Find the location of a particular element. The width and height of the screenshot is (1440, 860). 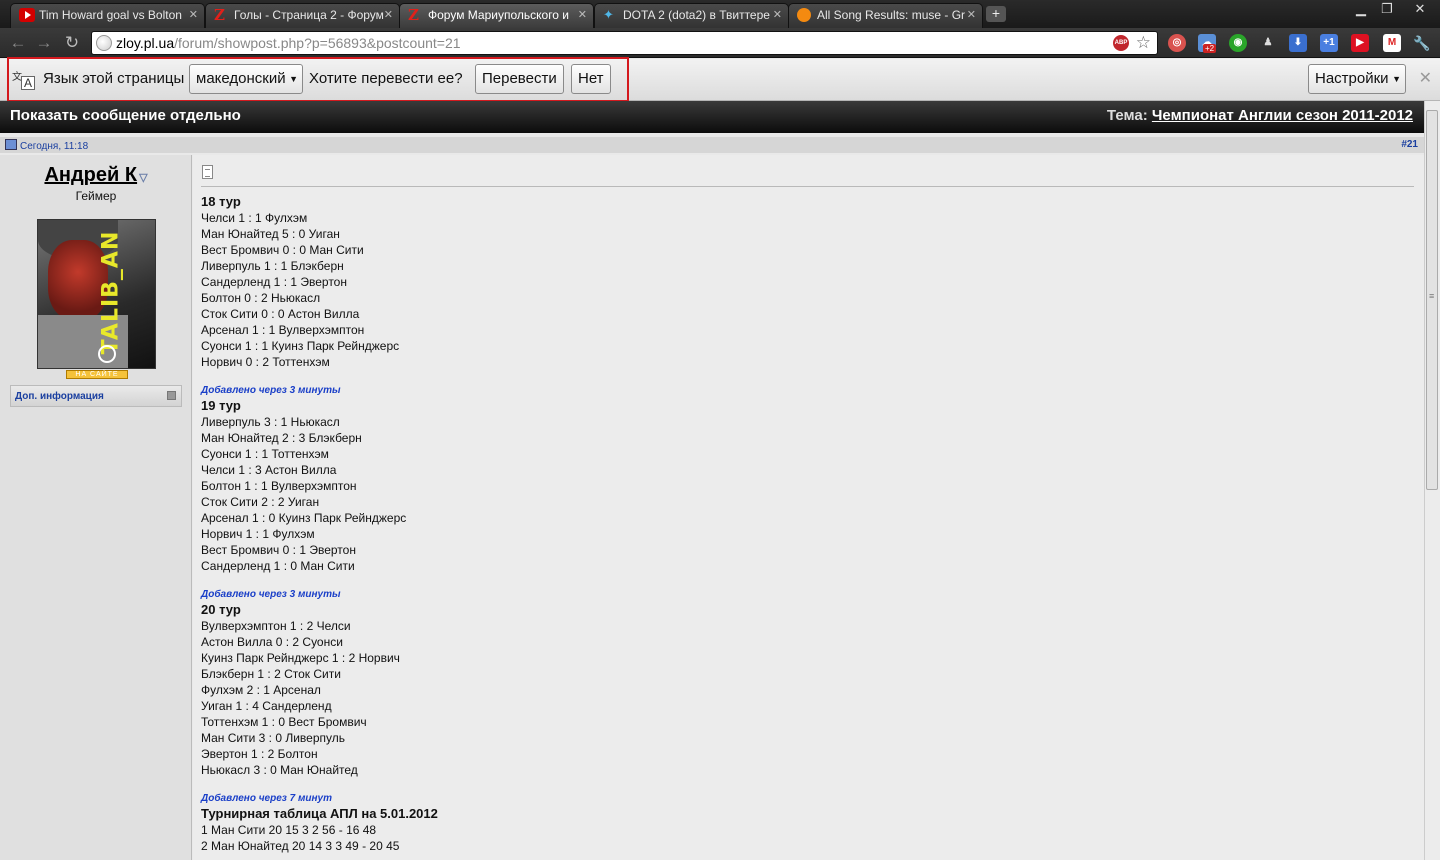

round-title: 20 тур is located at coordinates (221, 609).